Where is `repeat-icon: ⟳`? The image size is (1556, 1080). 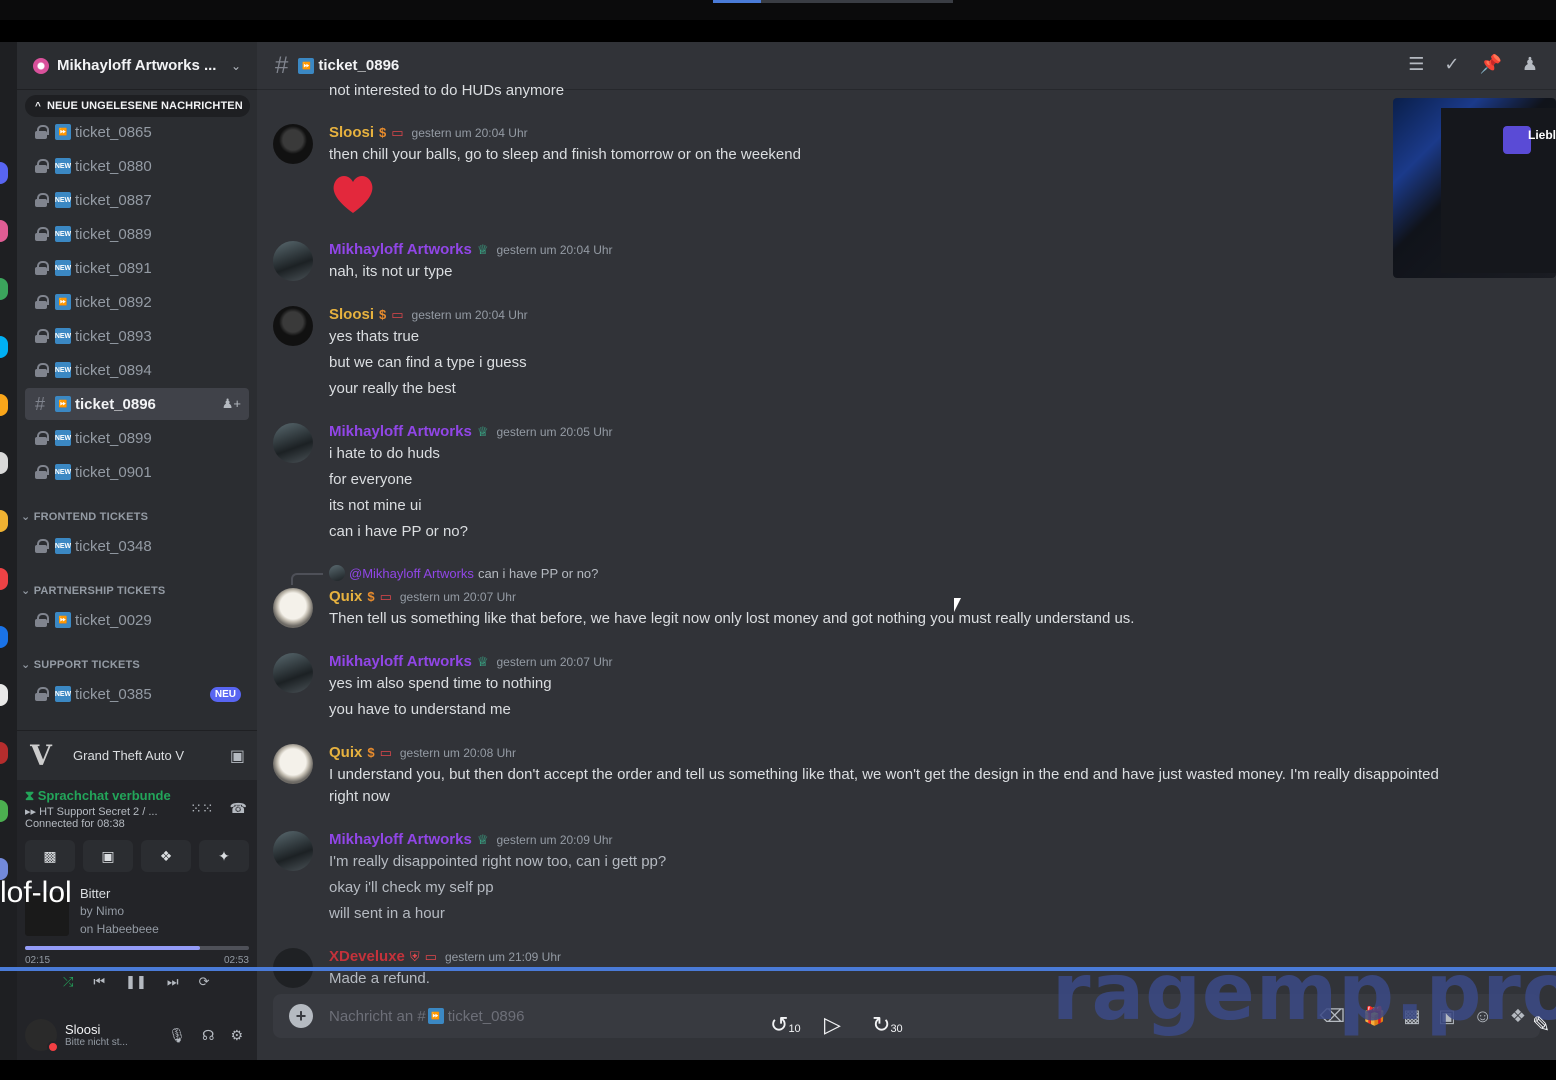
repeat-icon: ⟳ is located at coordinates (204, 982).